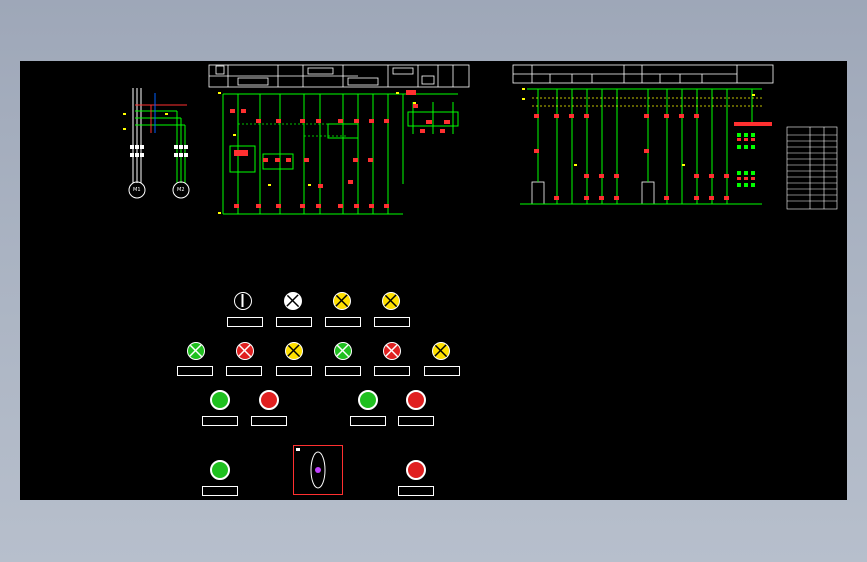 The height and width of the screenshot is (562, 867). I want to click on control-circuit-middle, so click(339, 139).